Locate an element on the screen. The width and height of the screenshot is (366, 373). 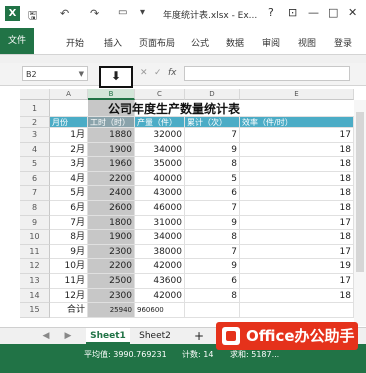
table-cell: 1月 is located at coordinates (69, 135).